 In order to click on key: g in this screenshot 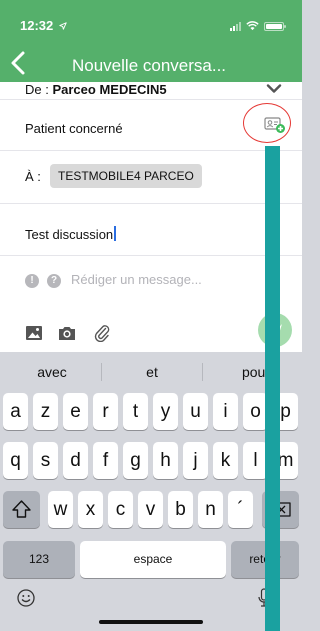, I will do `click(135, 460)`.